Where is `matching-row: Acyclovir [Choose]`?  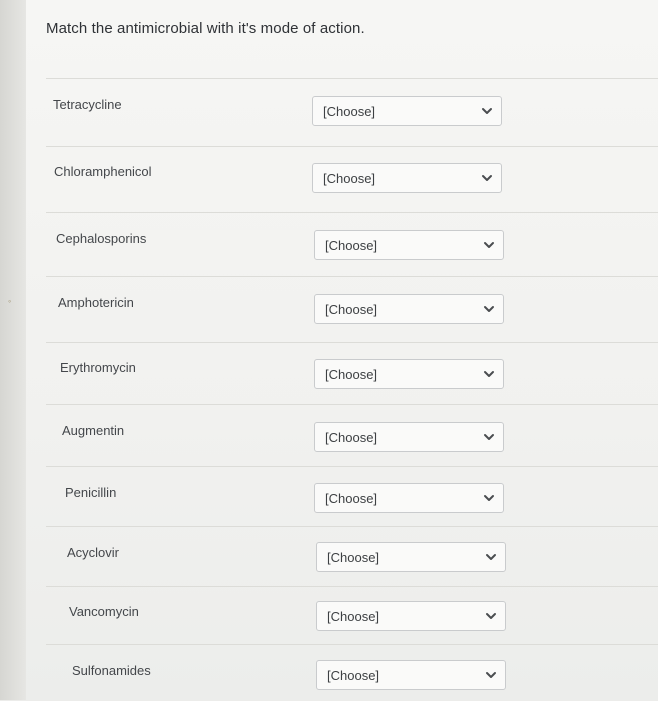
matching-row: Acyclovir [Choose] is located at coordinates (352, 555).